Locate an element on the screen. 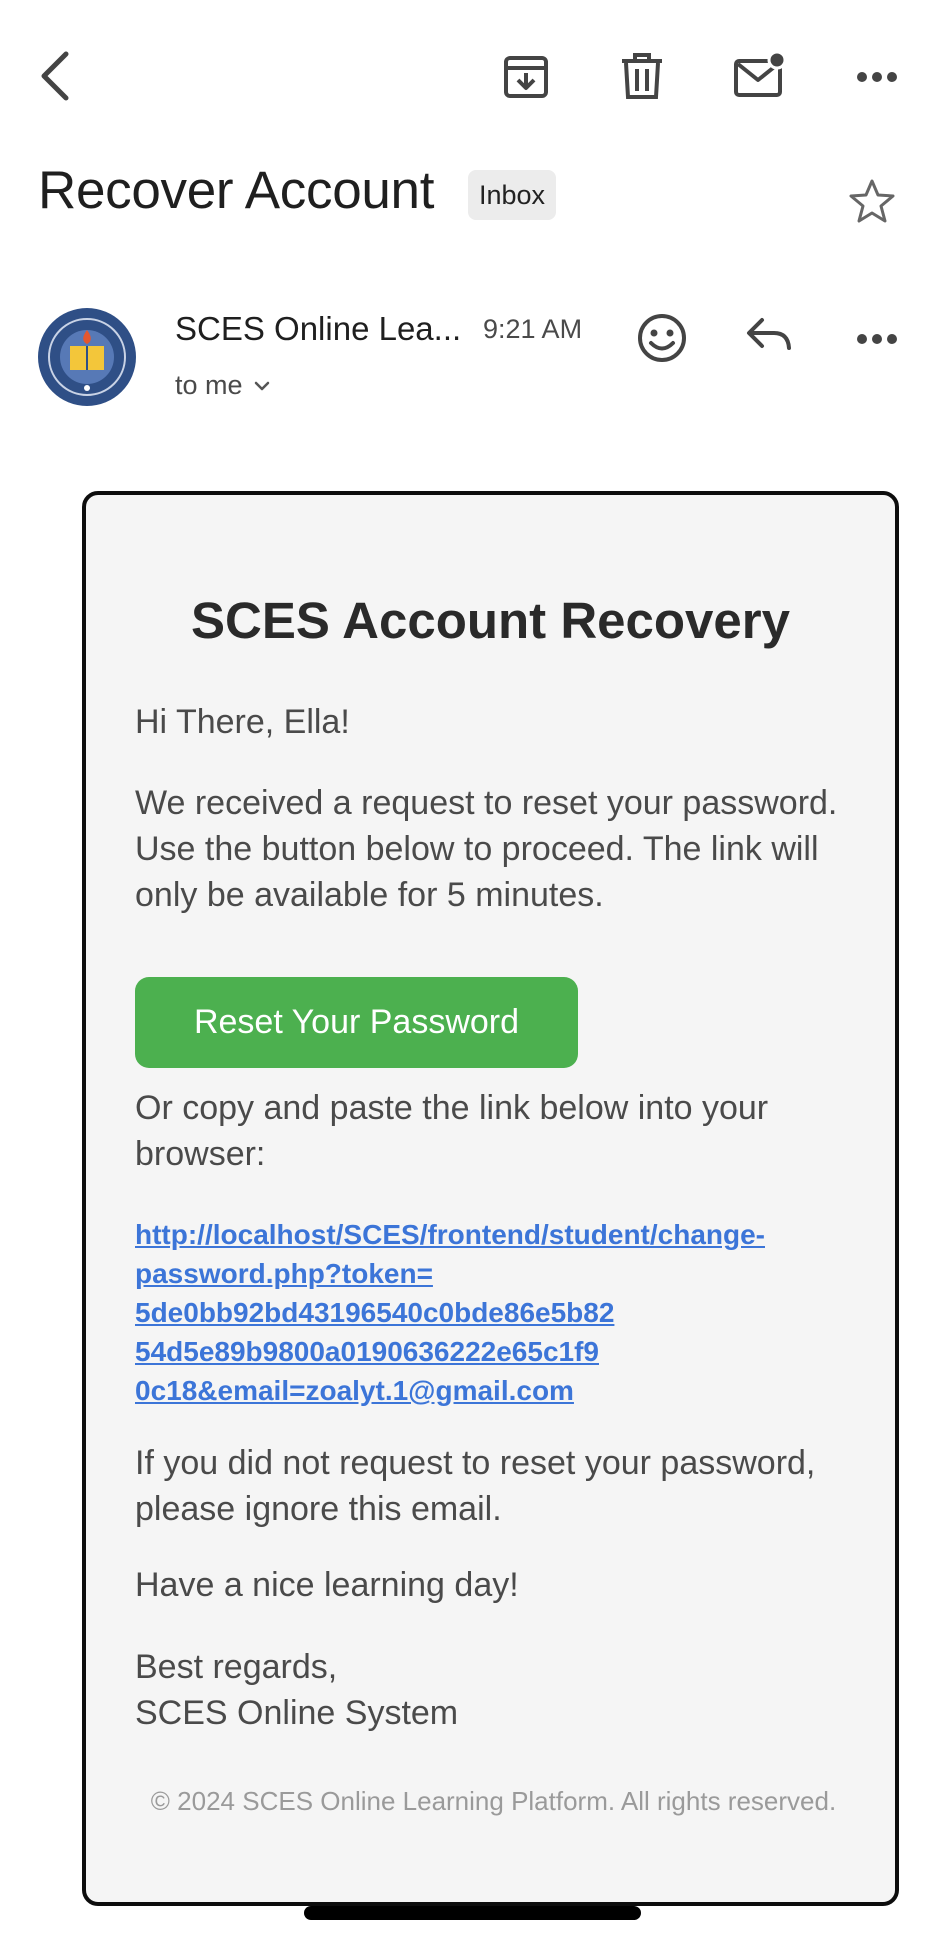 The image size is (946, 1943). inbox-label-badge: Inbox is located at coordinates (512, 195).